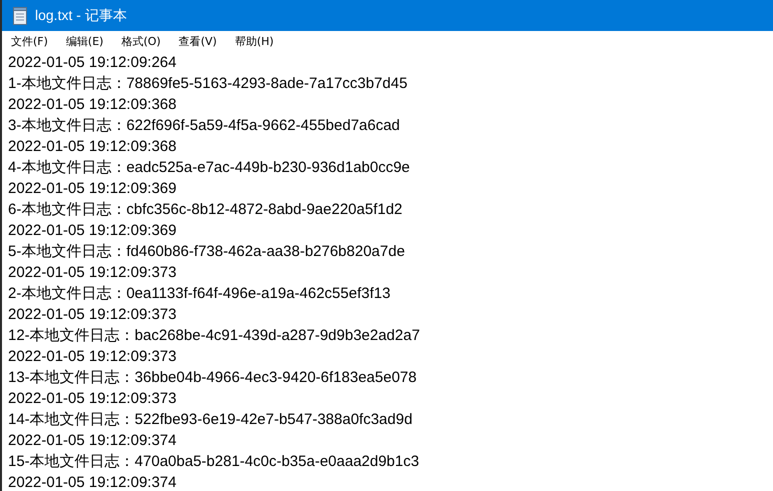  I want to click on window-title: log.txt - 记事本, so click(81, 15).